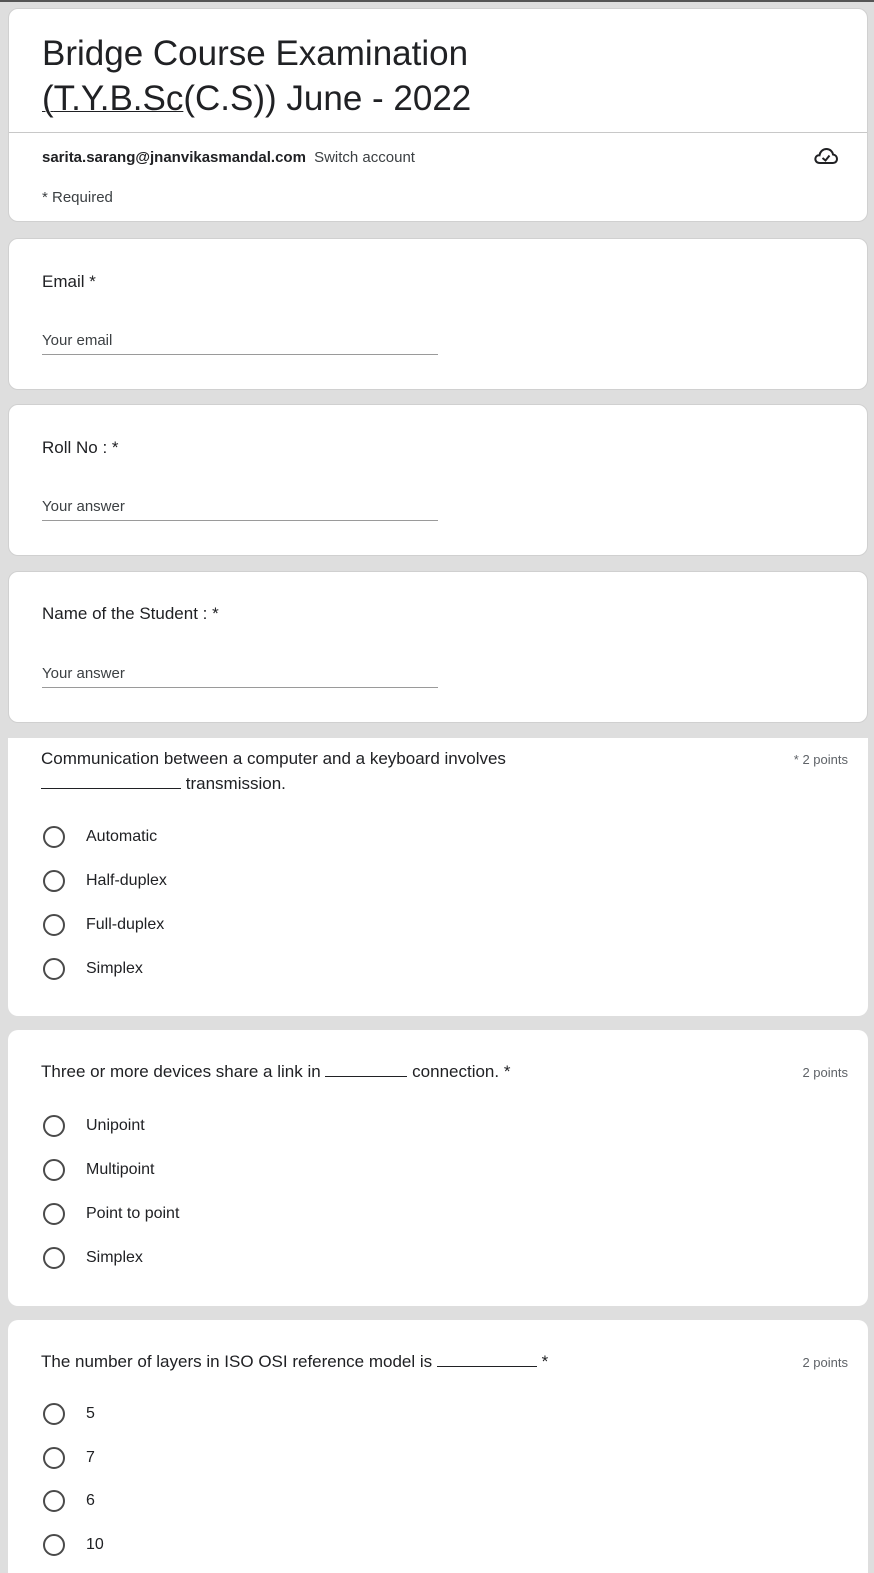 The image size is (874, 1573). What do you see at coordinates (240, 507) in the screenshot?
I see `roll-no-field` at bounding box center [240, 507].